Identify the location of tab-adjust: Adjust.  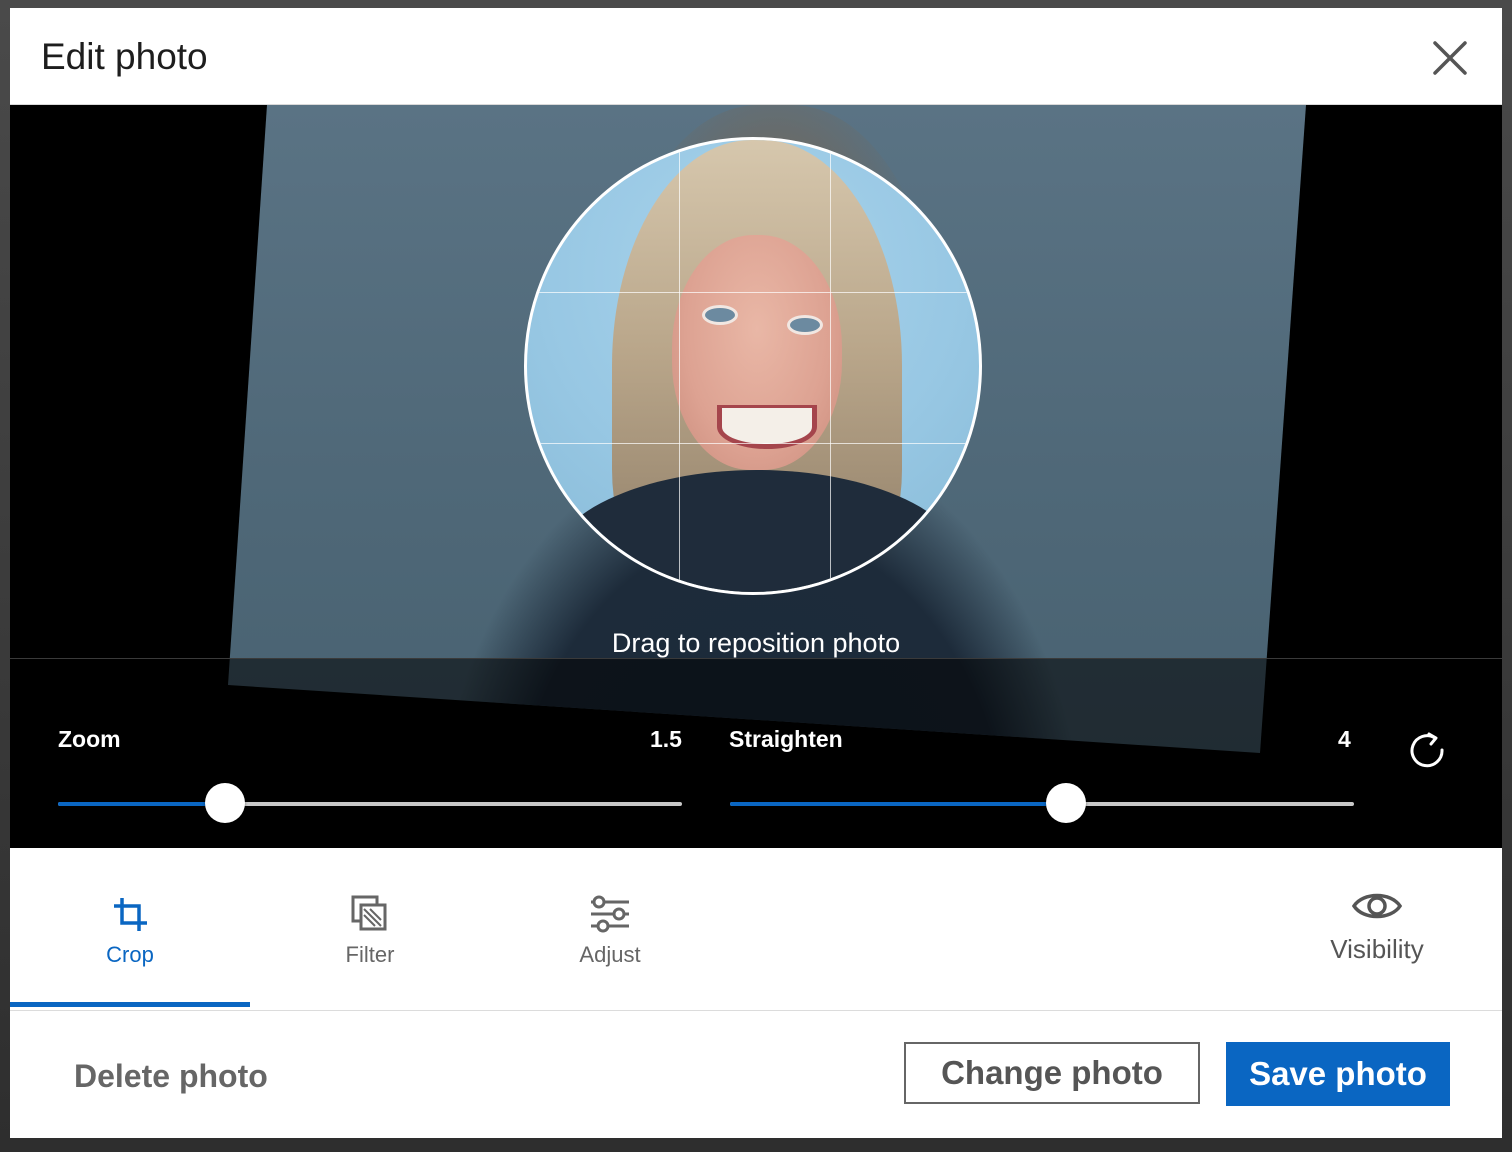
(610, 928).